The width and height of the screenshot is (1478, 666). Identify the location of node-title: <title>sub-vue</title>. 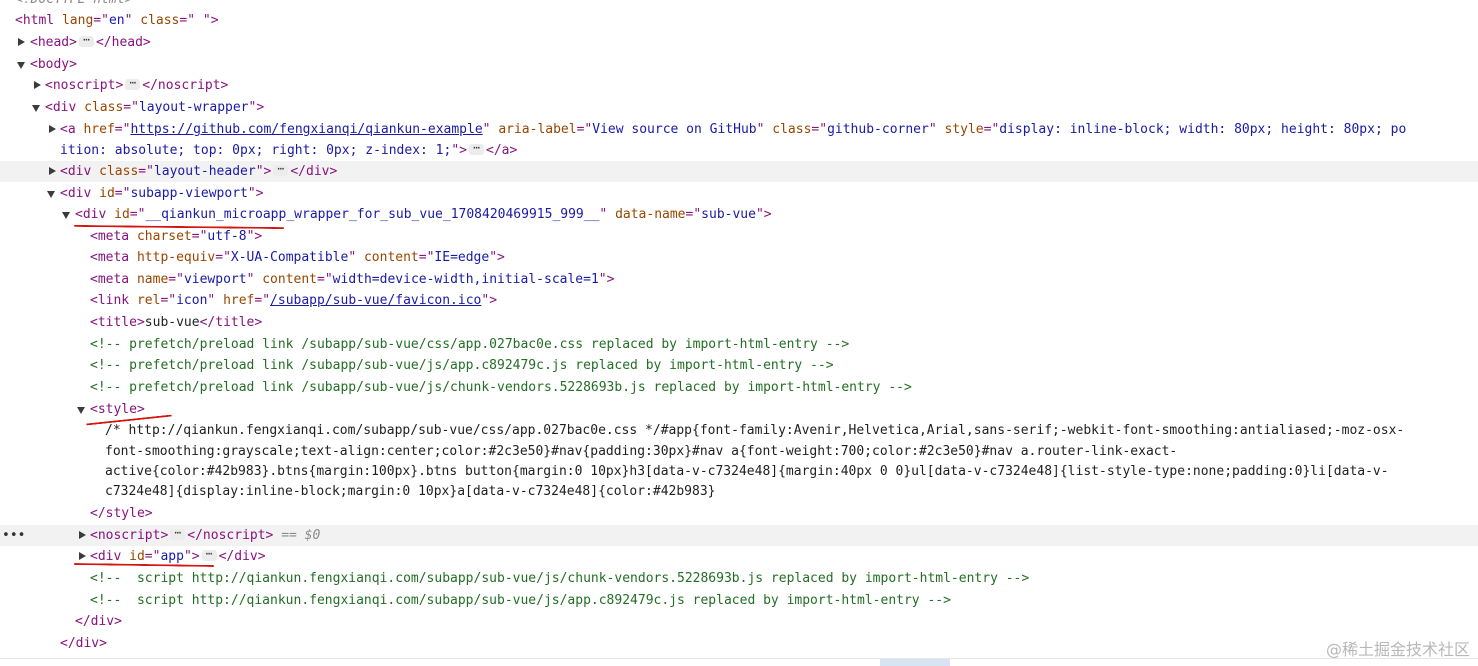
(739, 322).